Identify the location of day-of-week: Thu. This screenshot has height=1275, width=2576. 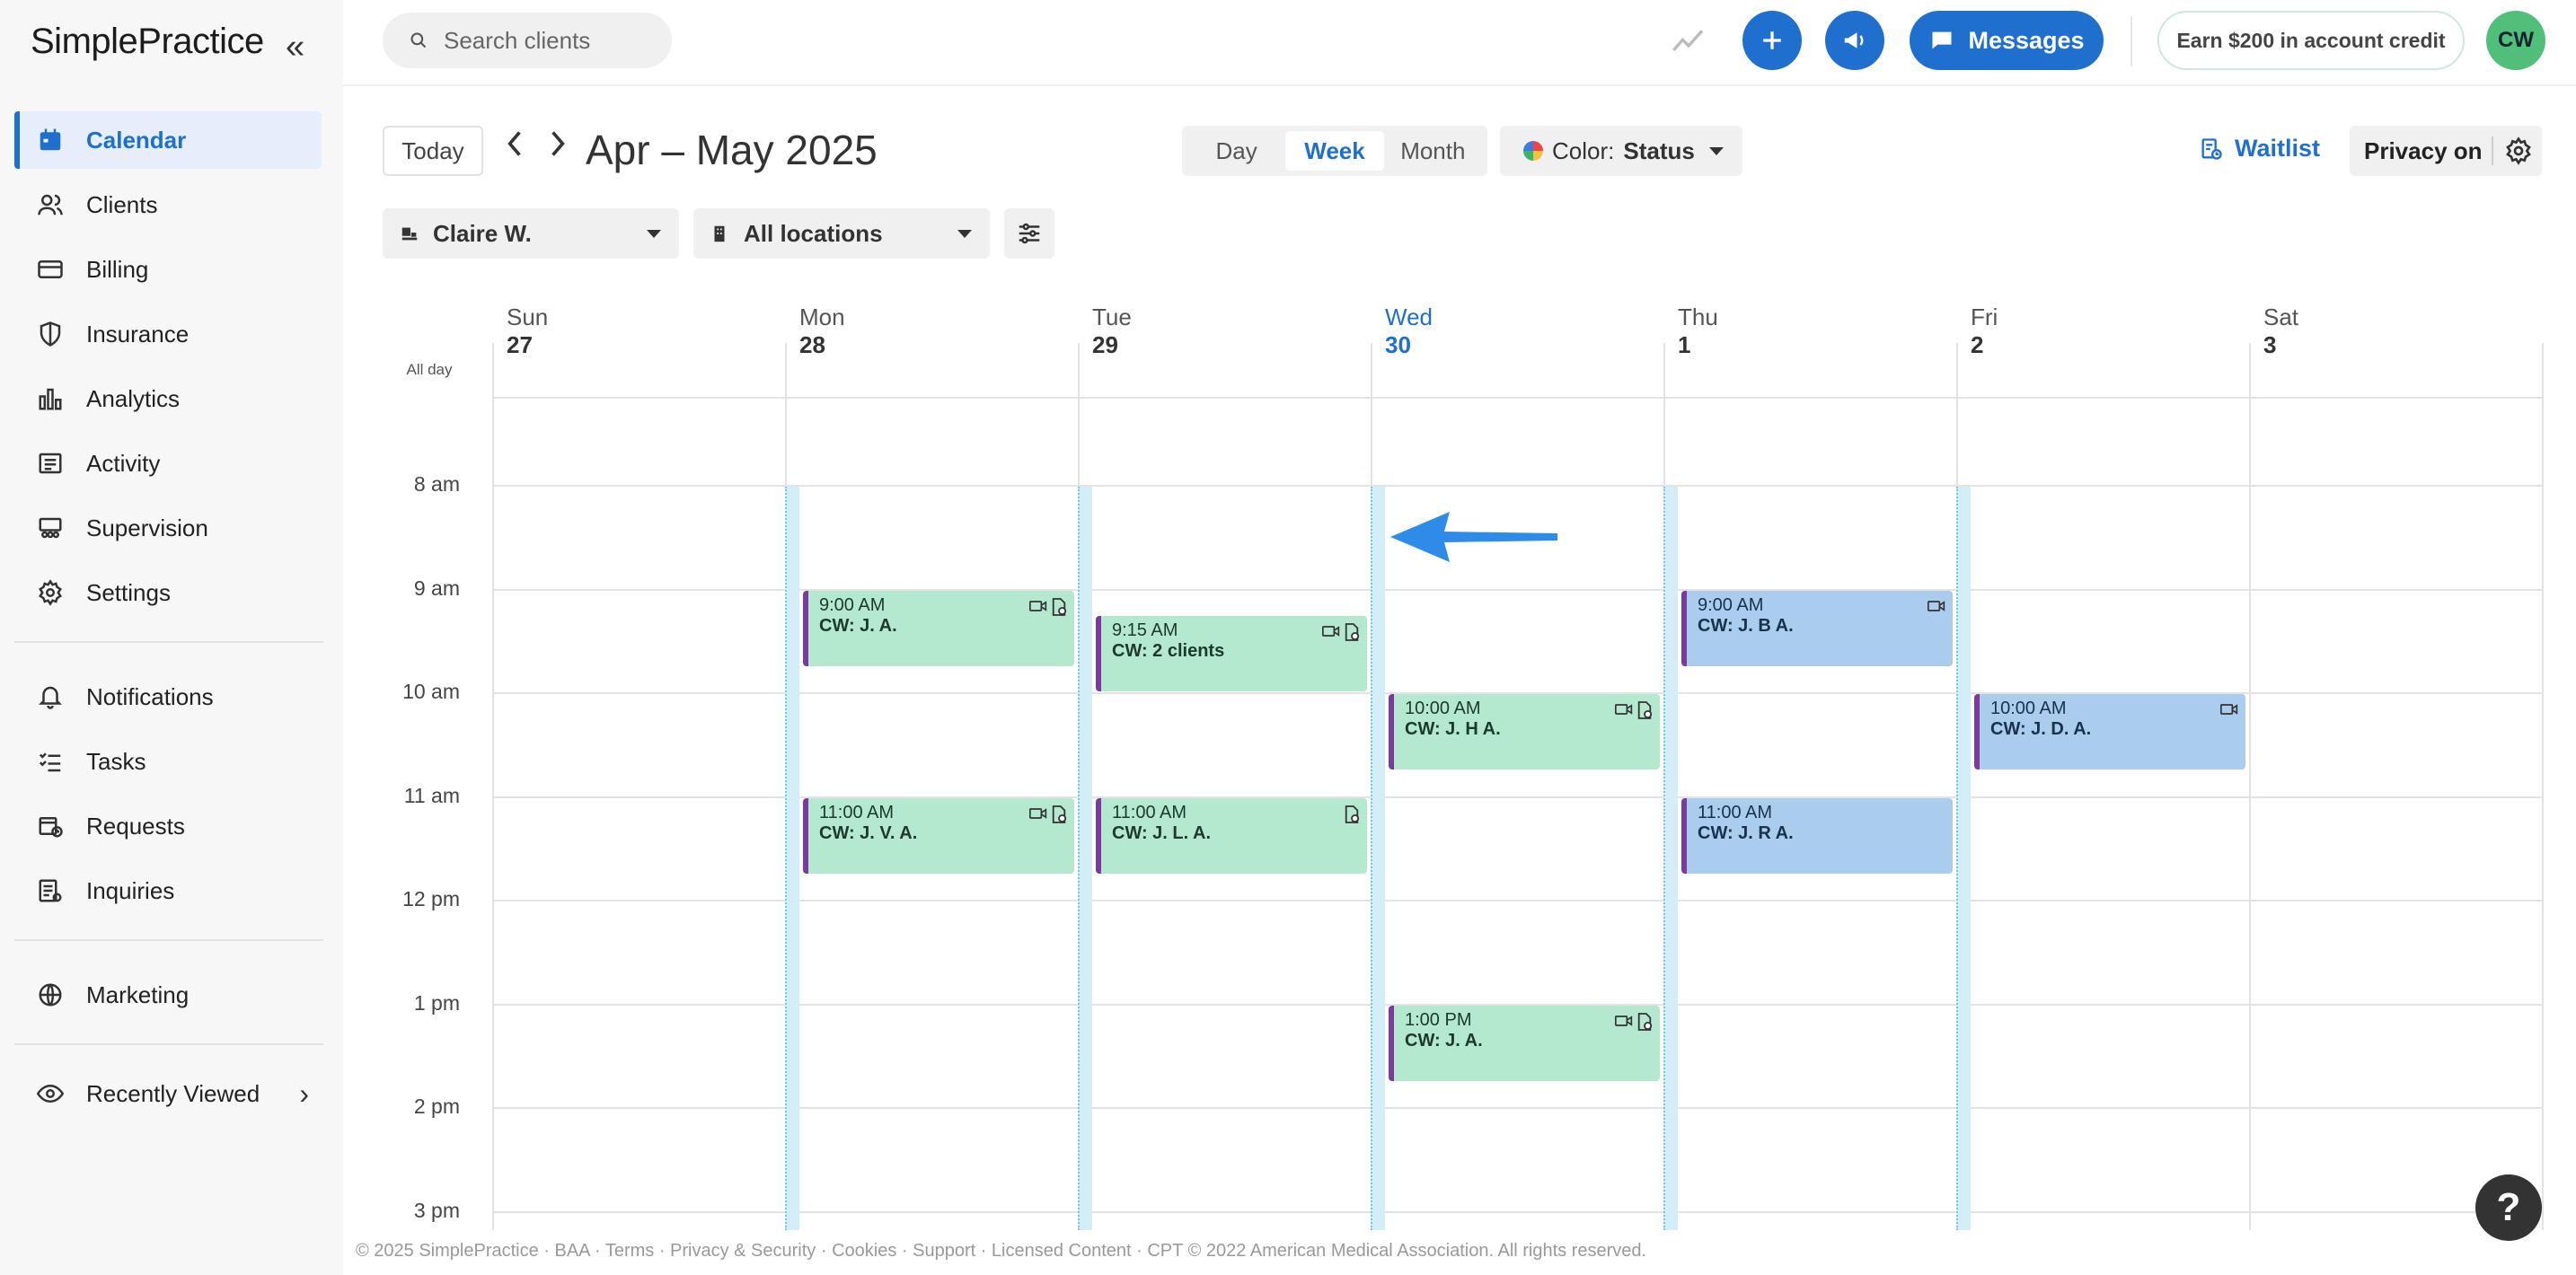
(1698, 316).